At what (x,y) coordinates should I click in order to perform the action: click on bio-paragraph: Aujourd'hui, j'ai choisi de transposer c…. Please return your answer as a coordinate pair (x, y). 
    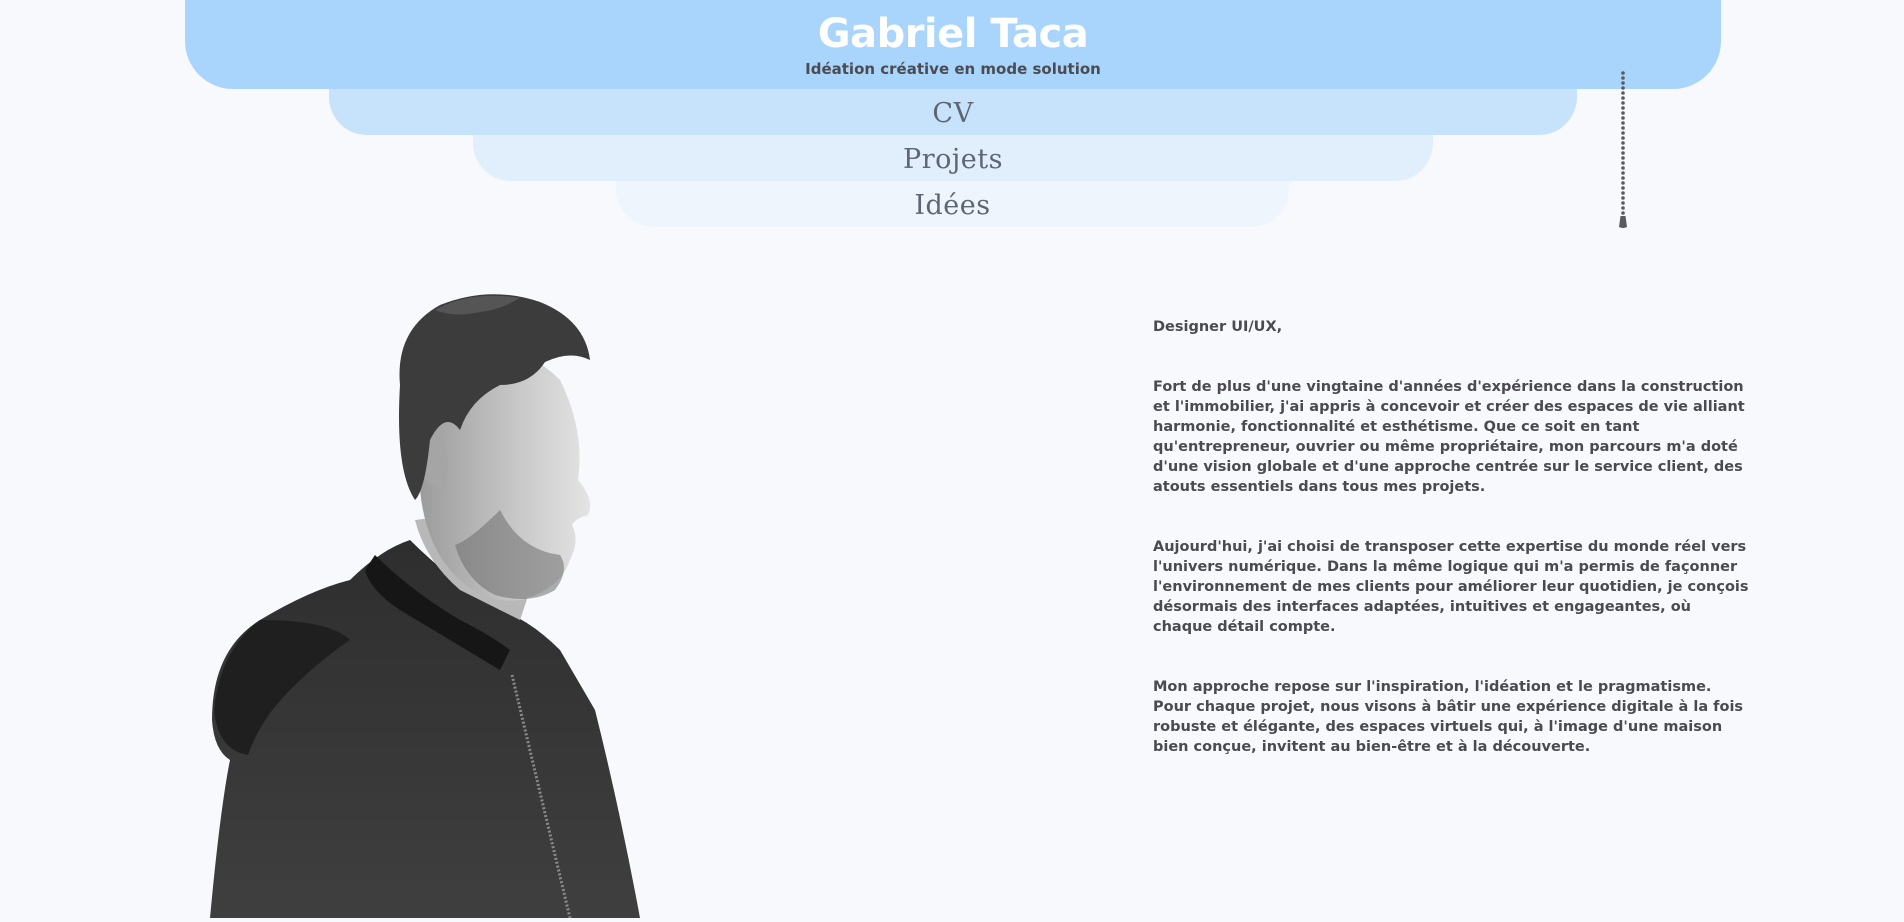
    Looking at the image, I should click on (1451, 587).